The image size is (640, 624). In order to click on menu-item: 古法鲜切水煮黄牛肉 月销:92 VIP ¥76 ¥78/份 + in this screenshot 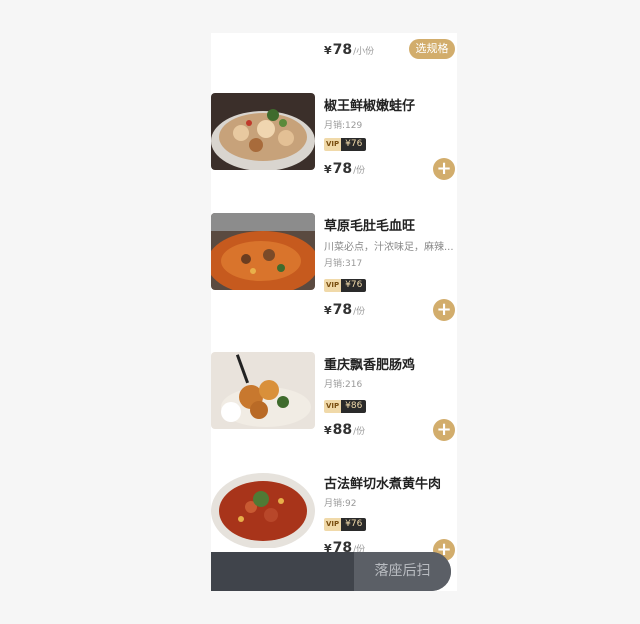, I will do `click(334, 516)`.